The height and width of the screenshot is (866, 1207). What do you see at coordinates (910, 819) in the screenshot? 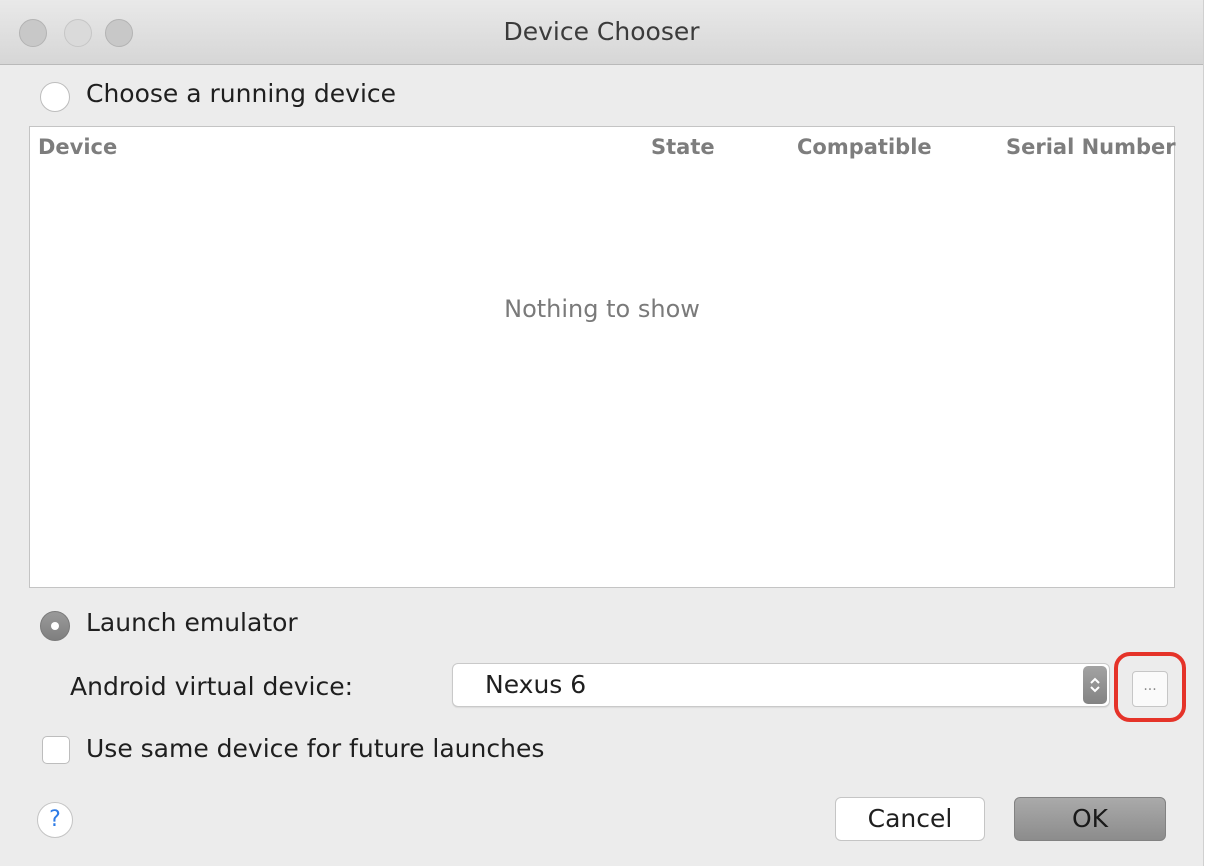
I see `cancel-button: Cancel` at bounding box center [910, 819].